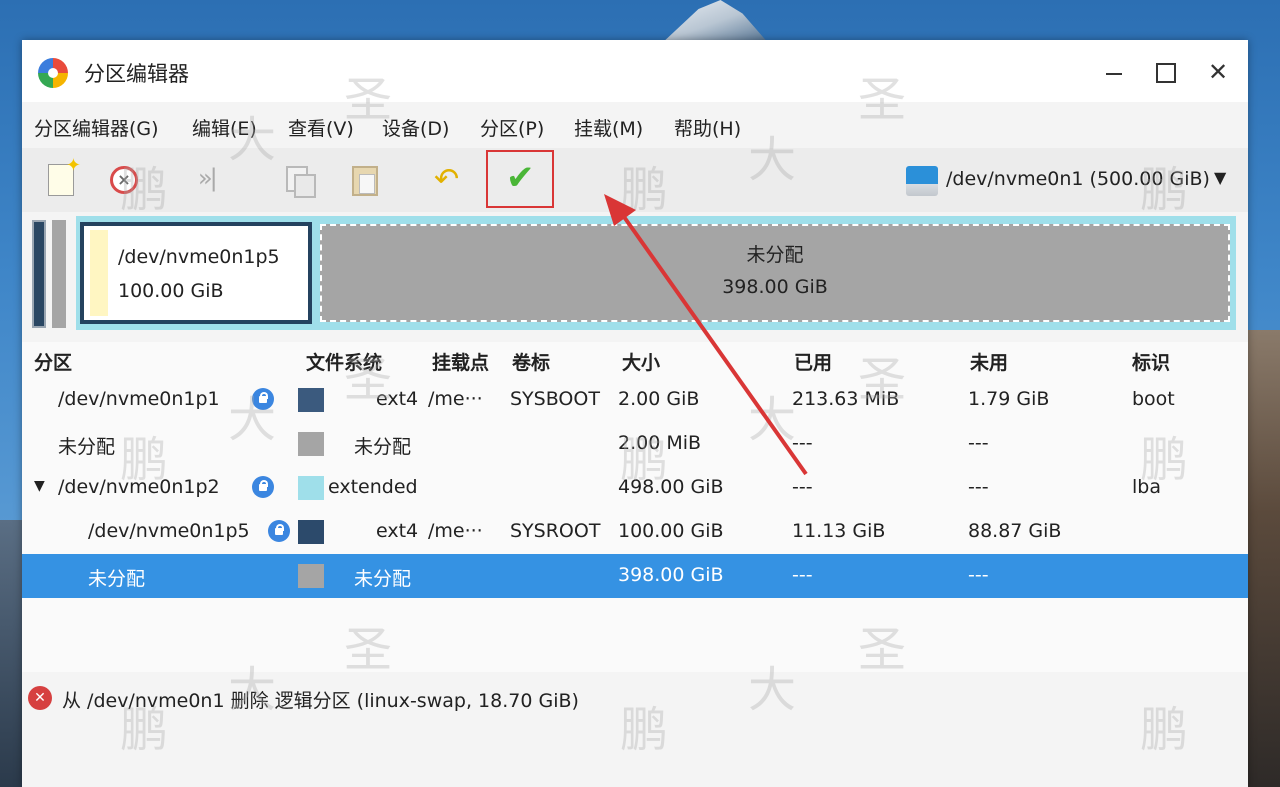  Describe the element at coordinates (383, 447) in the screenshot. I see `cell-filesystem: 未分配` at that location.